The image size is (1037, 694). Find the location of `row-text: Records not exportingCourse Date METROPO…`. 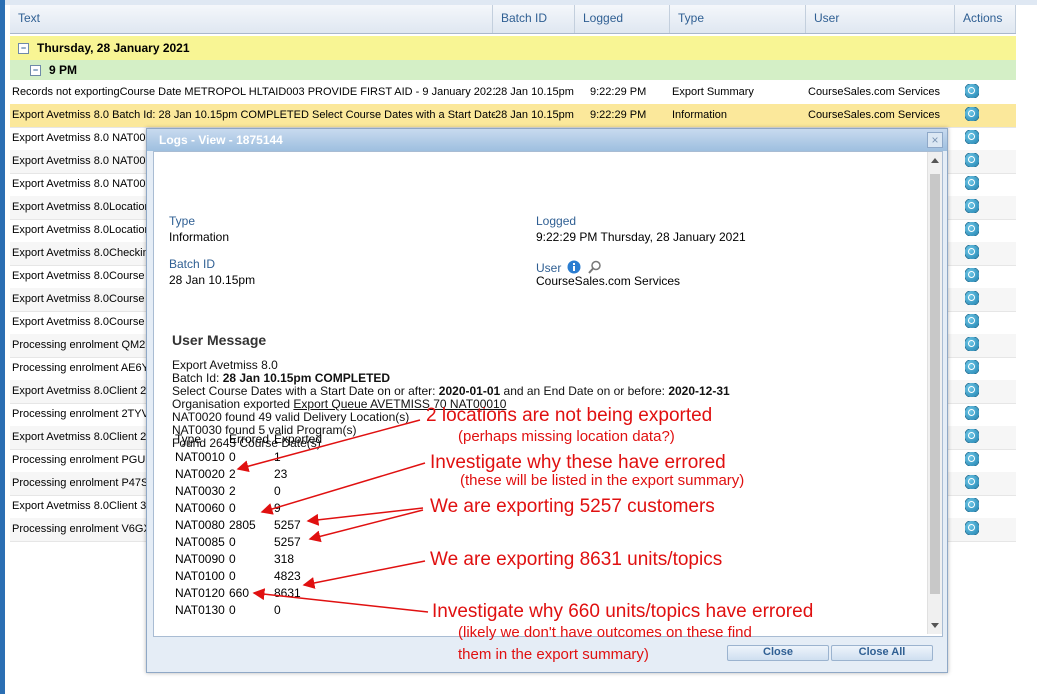

row-text: Records not exportingCourse Date METROPO… is located at coordinates (253, 92).